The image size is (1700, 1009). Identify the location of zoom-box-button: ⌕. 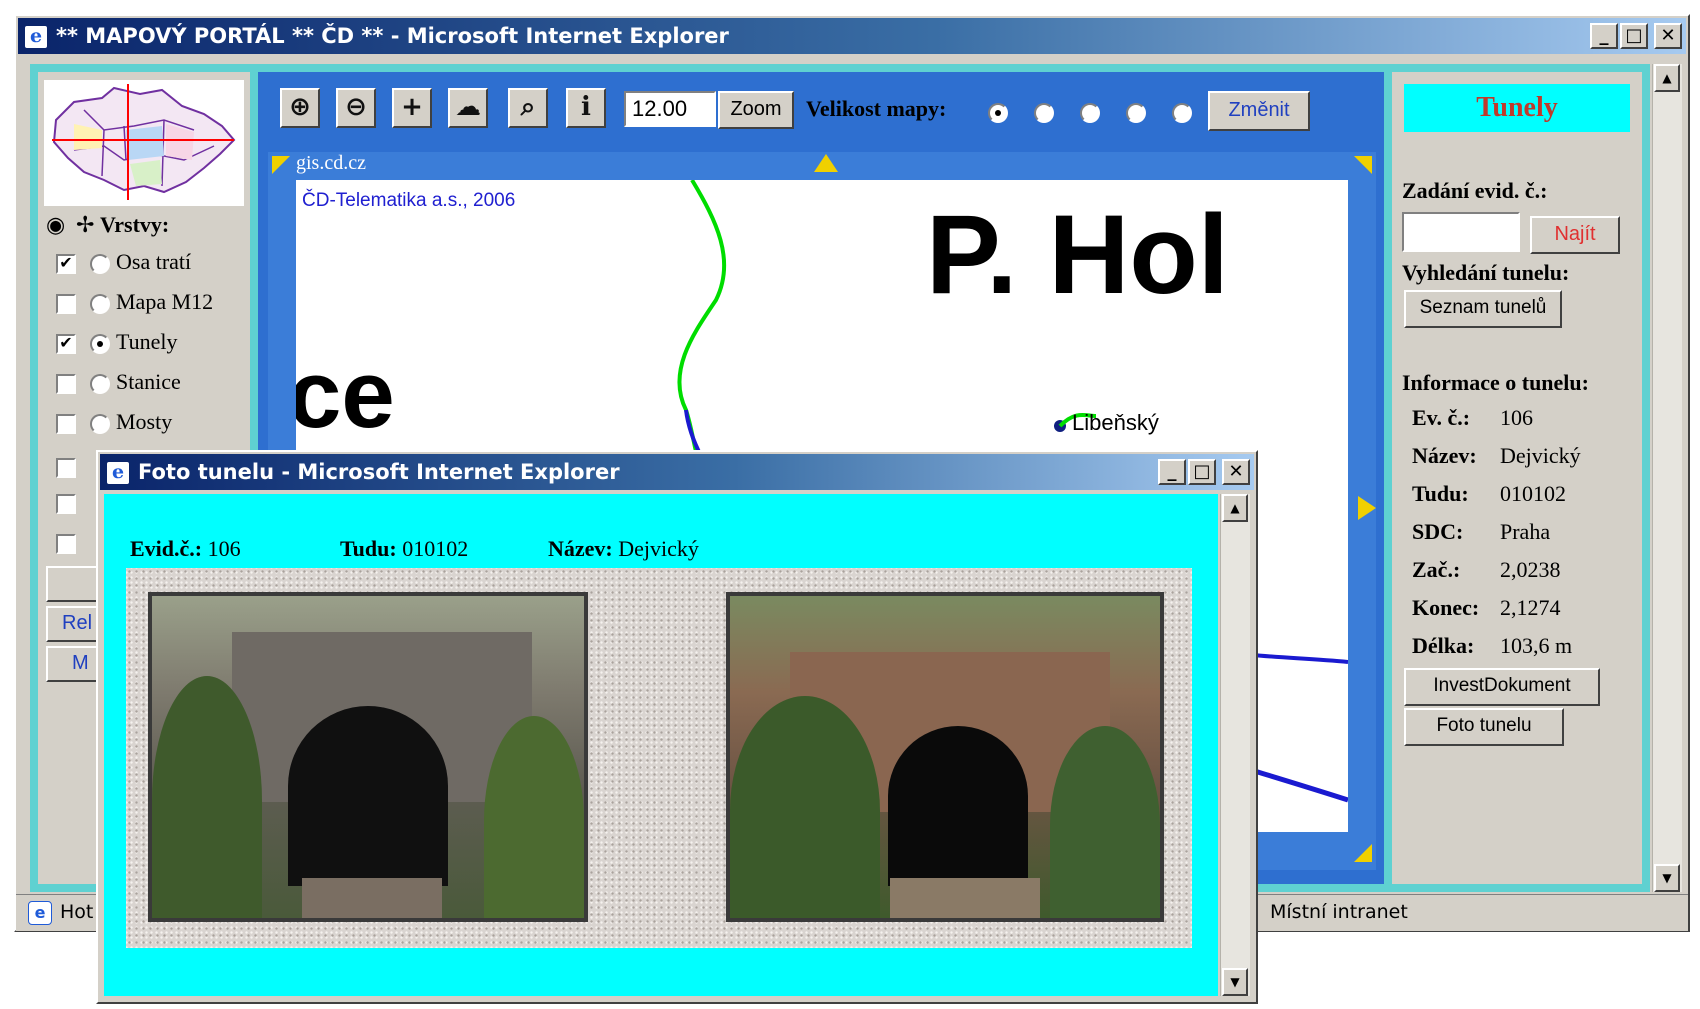
(528, 108).